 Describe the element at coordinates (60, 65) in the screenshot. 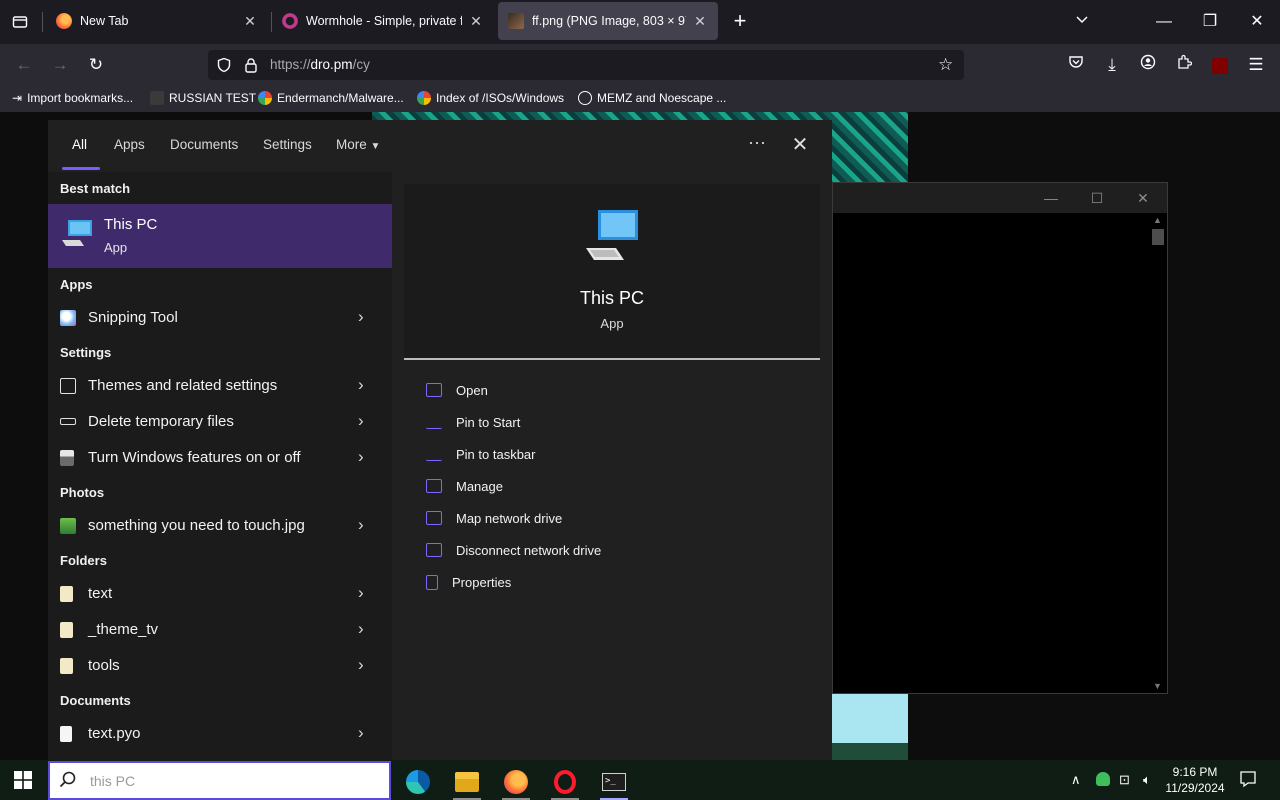

I see `forward-arrow-icon: →` at that location.